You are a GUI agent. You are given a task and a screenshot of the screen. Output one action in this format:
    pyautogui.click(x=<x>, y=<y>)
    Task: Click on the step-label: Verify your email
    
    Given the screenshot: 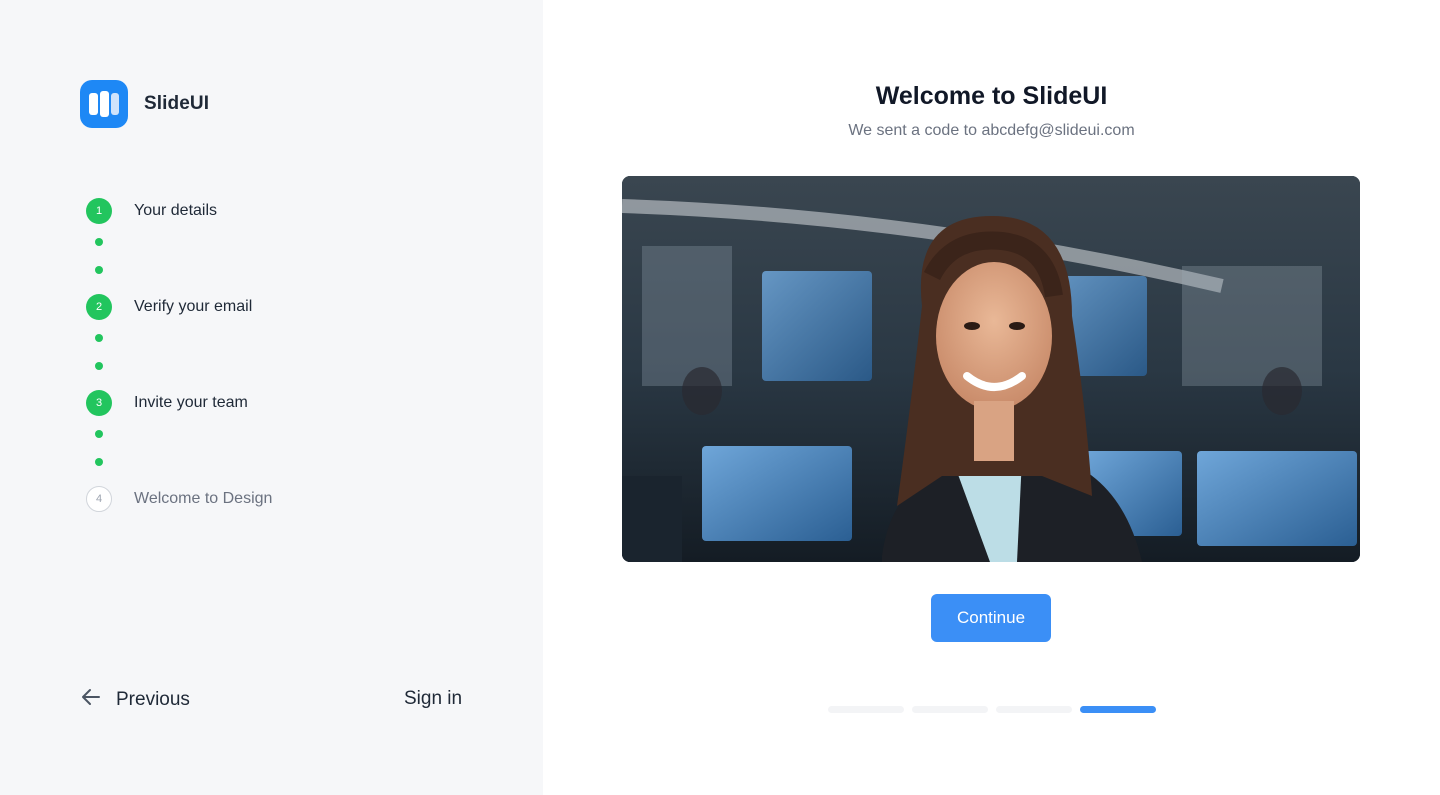 What is the action you would take?
    pyautogui.click(x=193, y=306)
    